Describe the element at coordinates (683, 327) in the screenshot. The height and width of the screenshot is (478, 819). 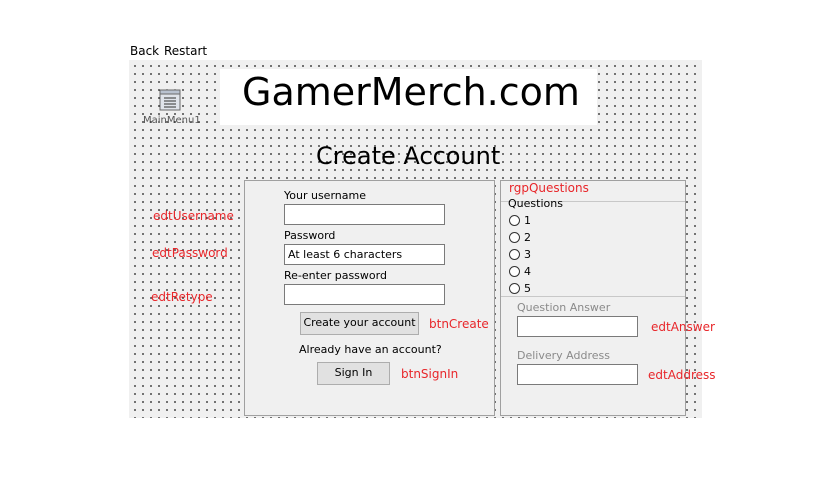
I see `edtAnswer-annotation: edtAnswer` at that location.